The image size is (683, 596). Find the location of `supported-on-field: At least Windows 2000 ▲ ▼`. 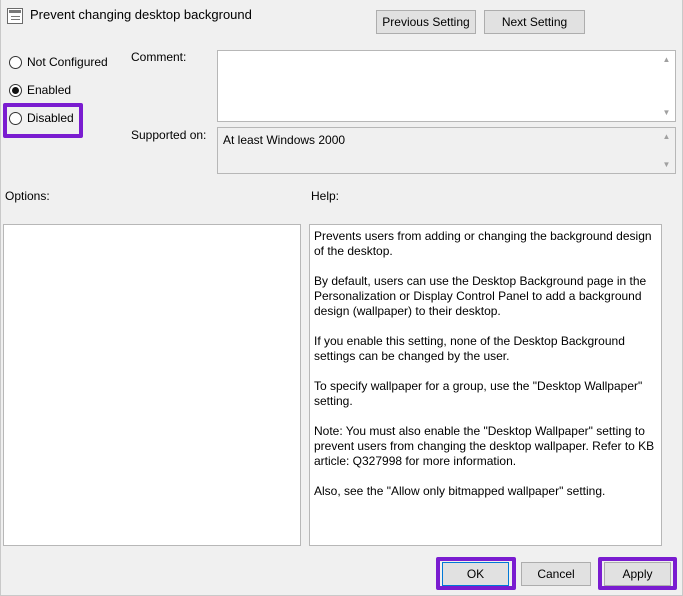

supported-on-field: At least Windows 2000 ▲ ▼ is located at coordinates (446, 150).